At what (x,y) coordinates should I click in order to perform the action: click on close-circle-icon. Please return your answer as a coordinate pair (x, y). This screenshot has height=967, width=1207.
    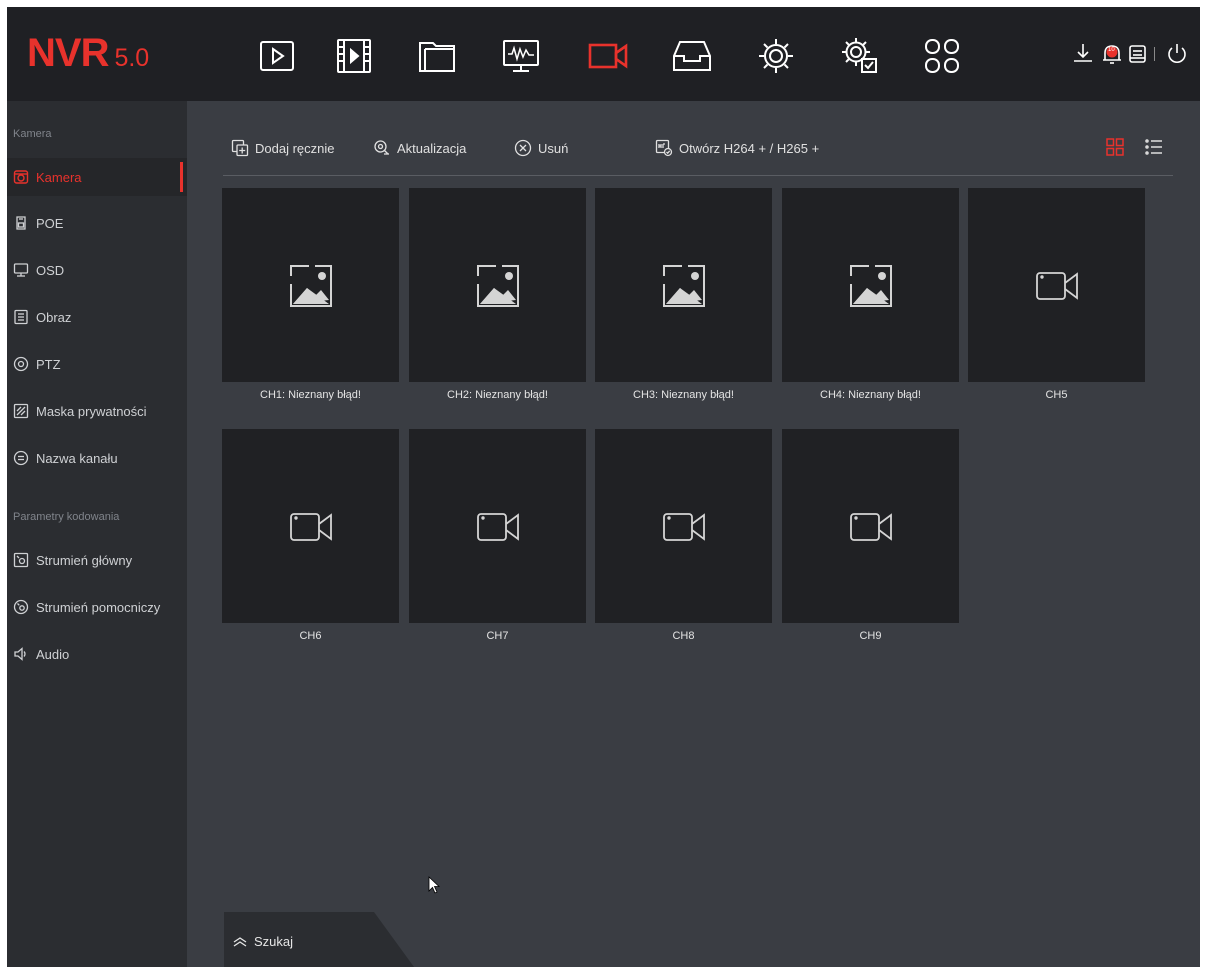
    Looking at the image, I should click on (523, 148).